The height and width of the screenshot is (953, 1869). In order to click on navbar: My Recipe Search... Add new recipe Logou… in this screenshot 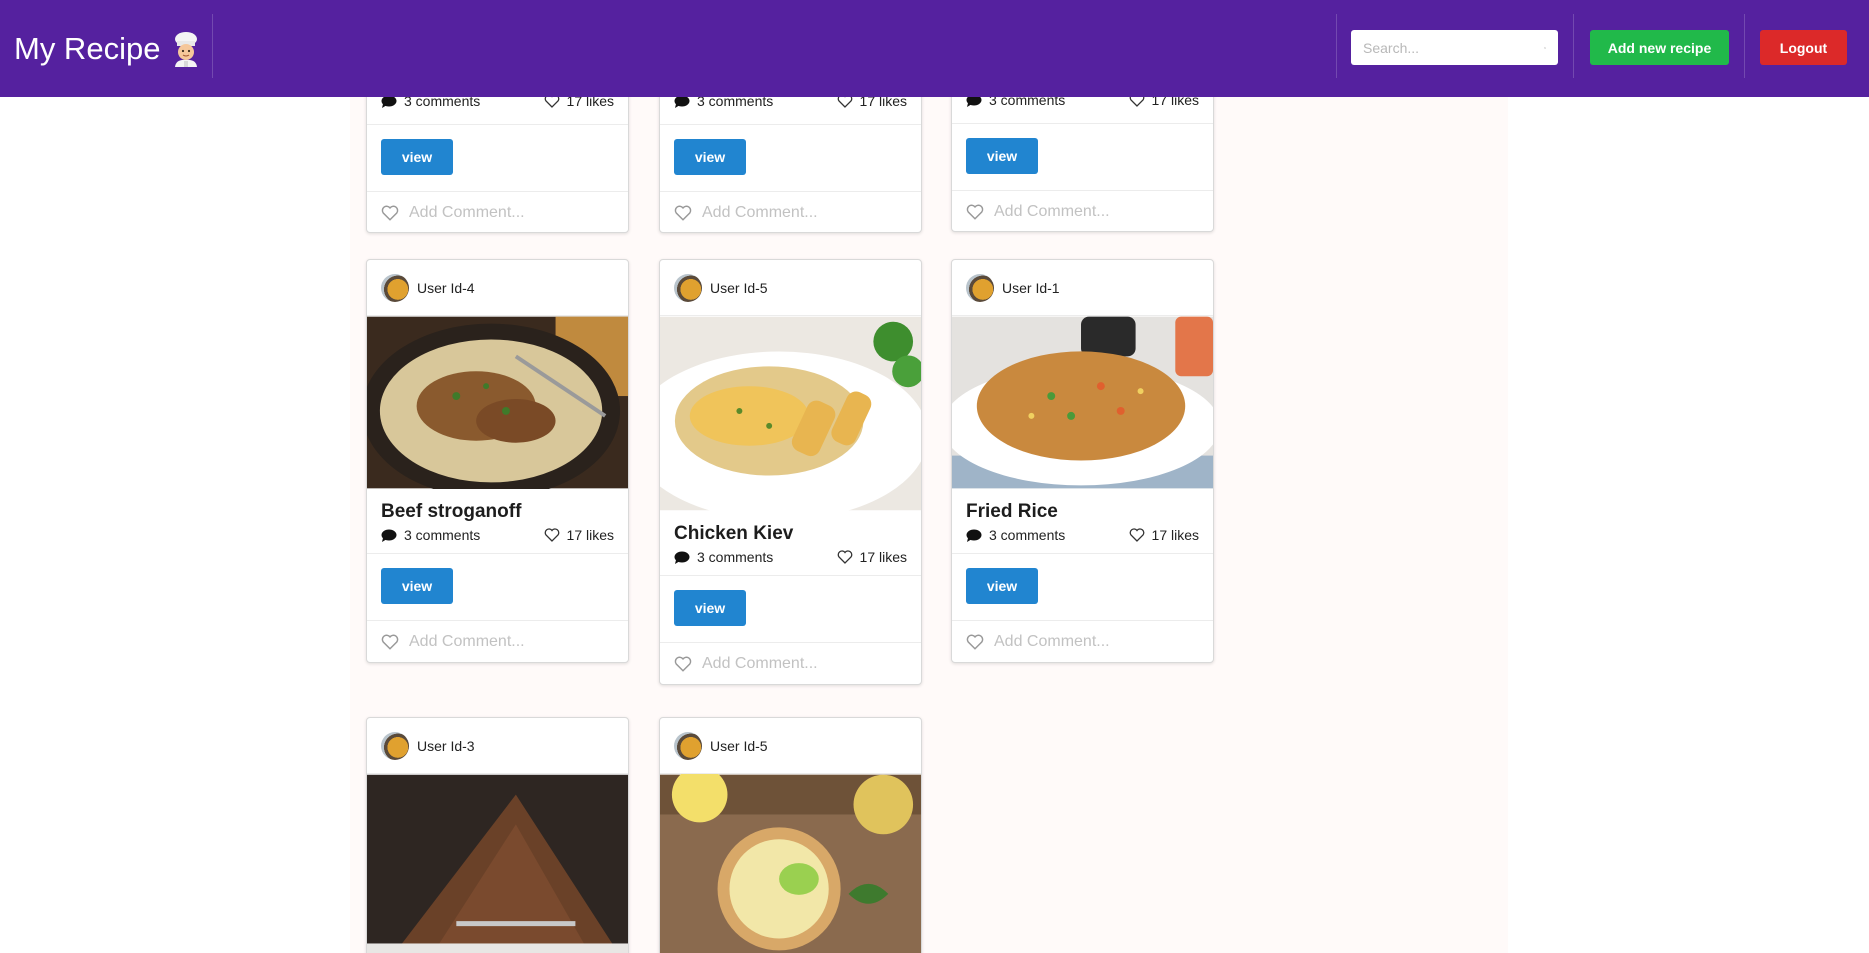, I will do `click(934, 48)`.